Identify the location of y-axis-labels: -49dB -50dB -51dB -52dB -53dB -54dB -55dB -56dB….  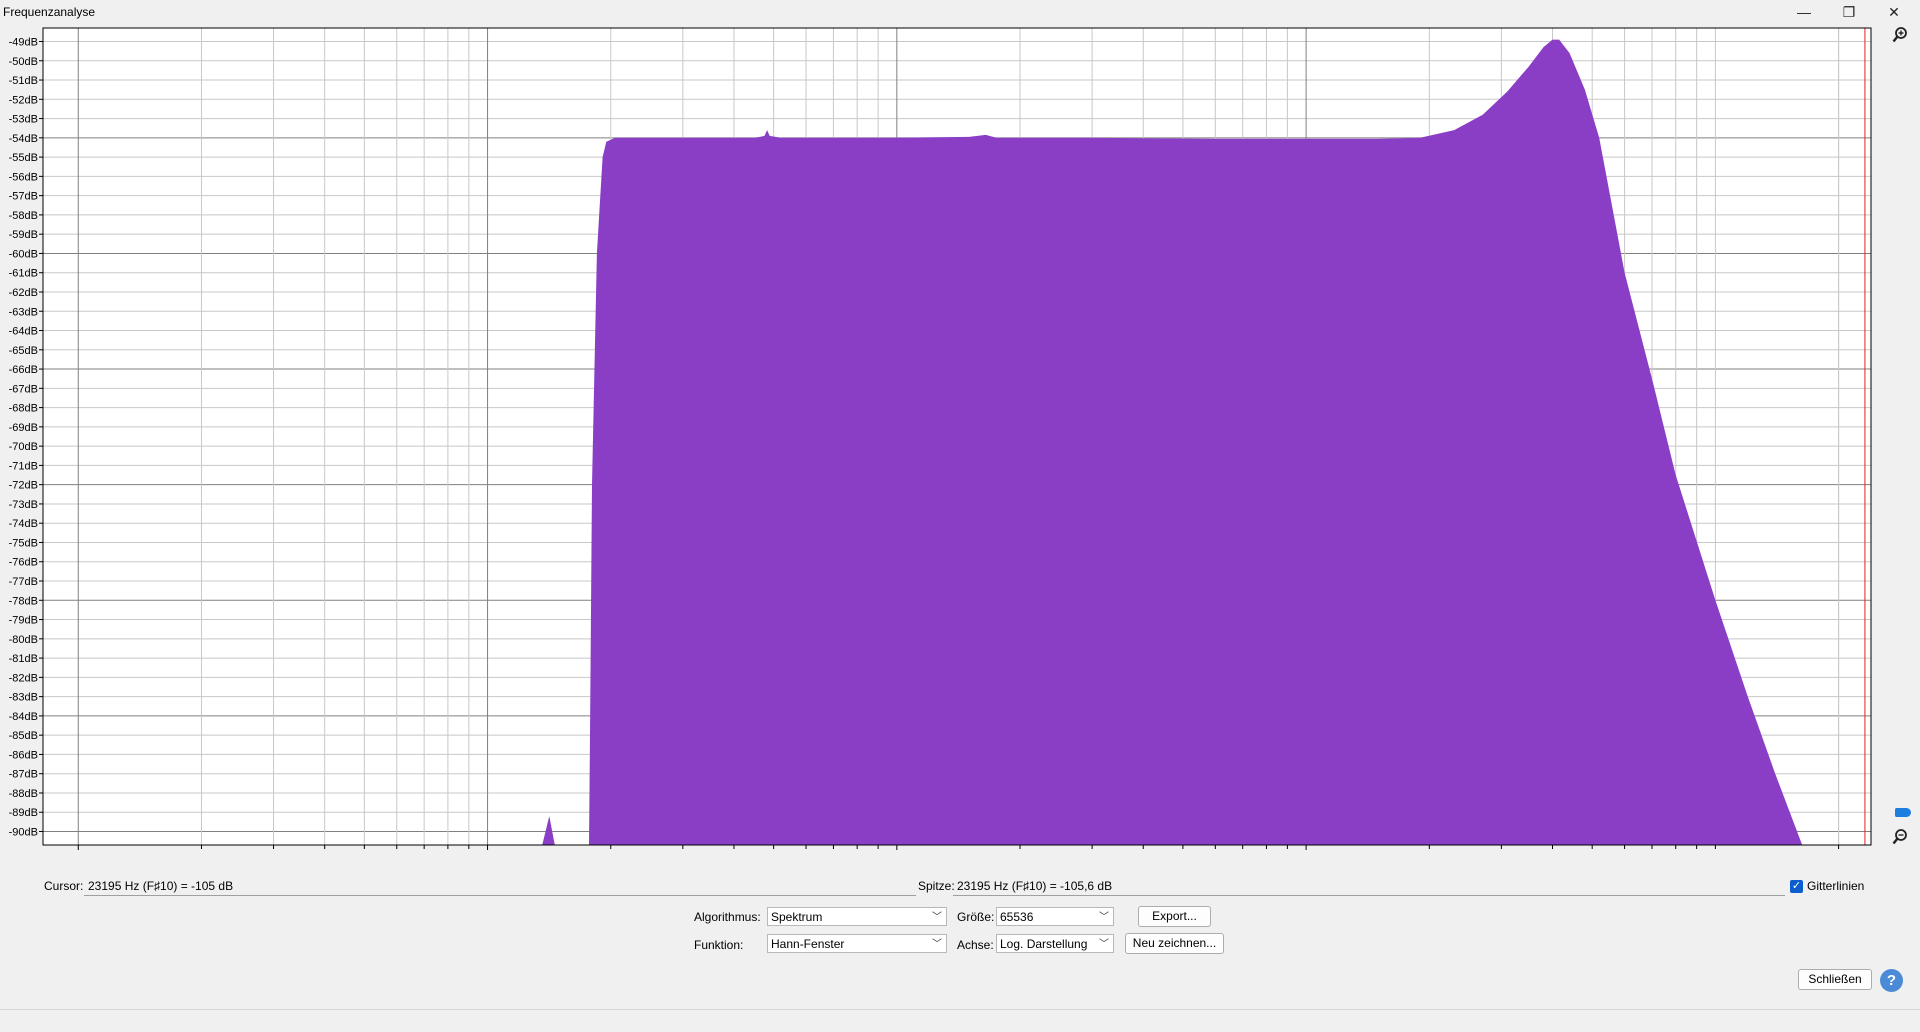
(26, 437).